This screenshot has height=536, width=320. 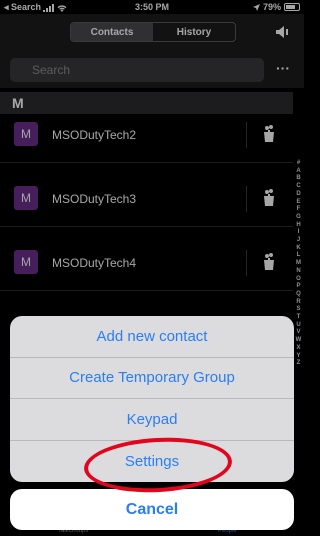 What do you see at coordinates (152, 378) in the screenshot?
I see `create-temporary-group-button: Create Temporary Group` at bounding box center [152, 378].